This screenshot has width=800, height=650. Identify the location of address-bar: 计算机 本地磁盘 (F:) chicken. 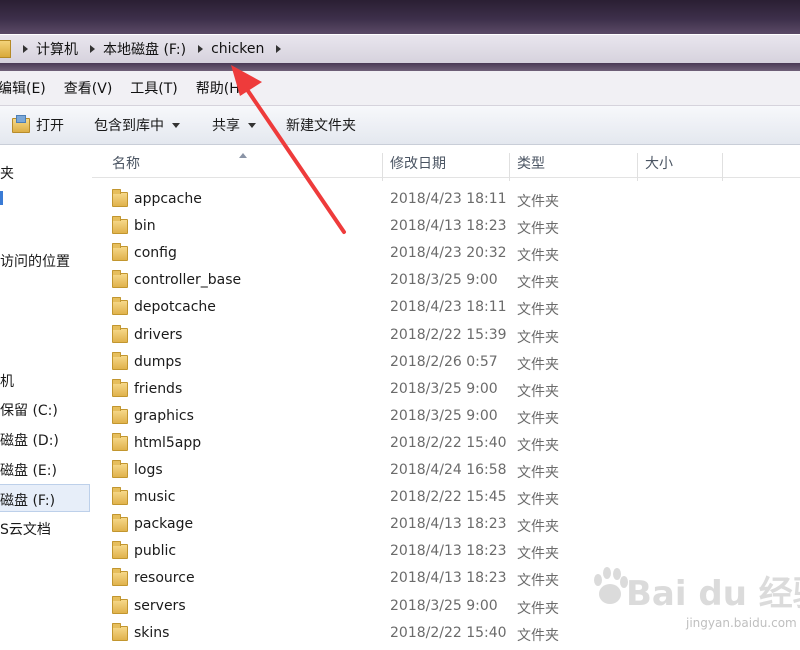
(400, 49).